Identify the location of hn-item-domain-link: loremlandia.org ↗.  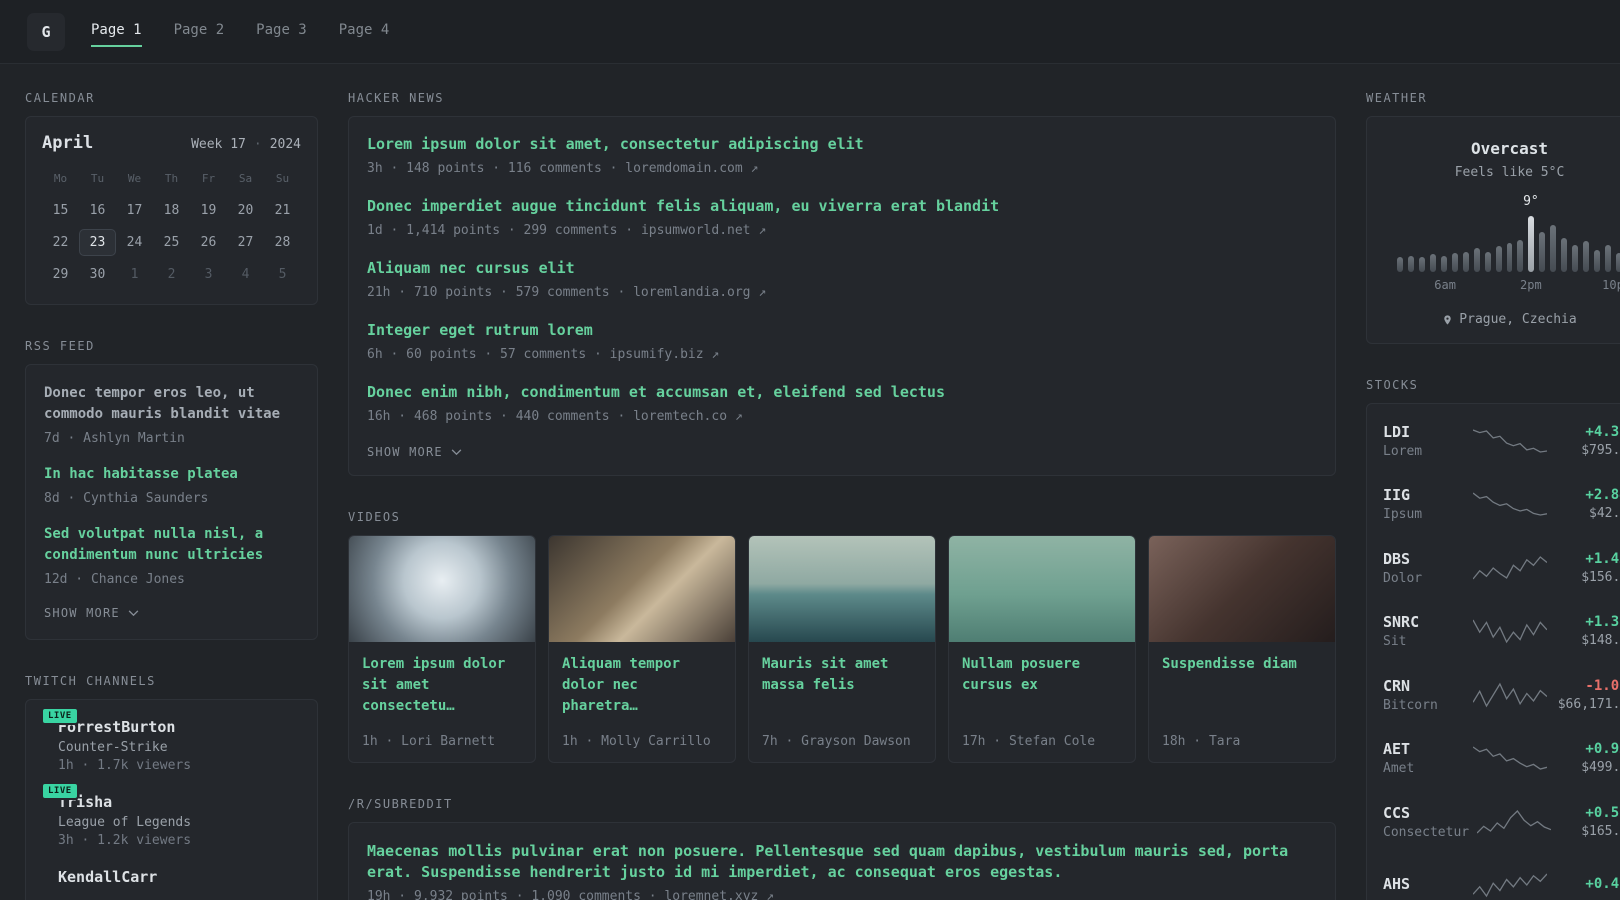
(699, 292).